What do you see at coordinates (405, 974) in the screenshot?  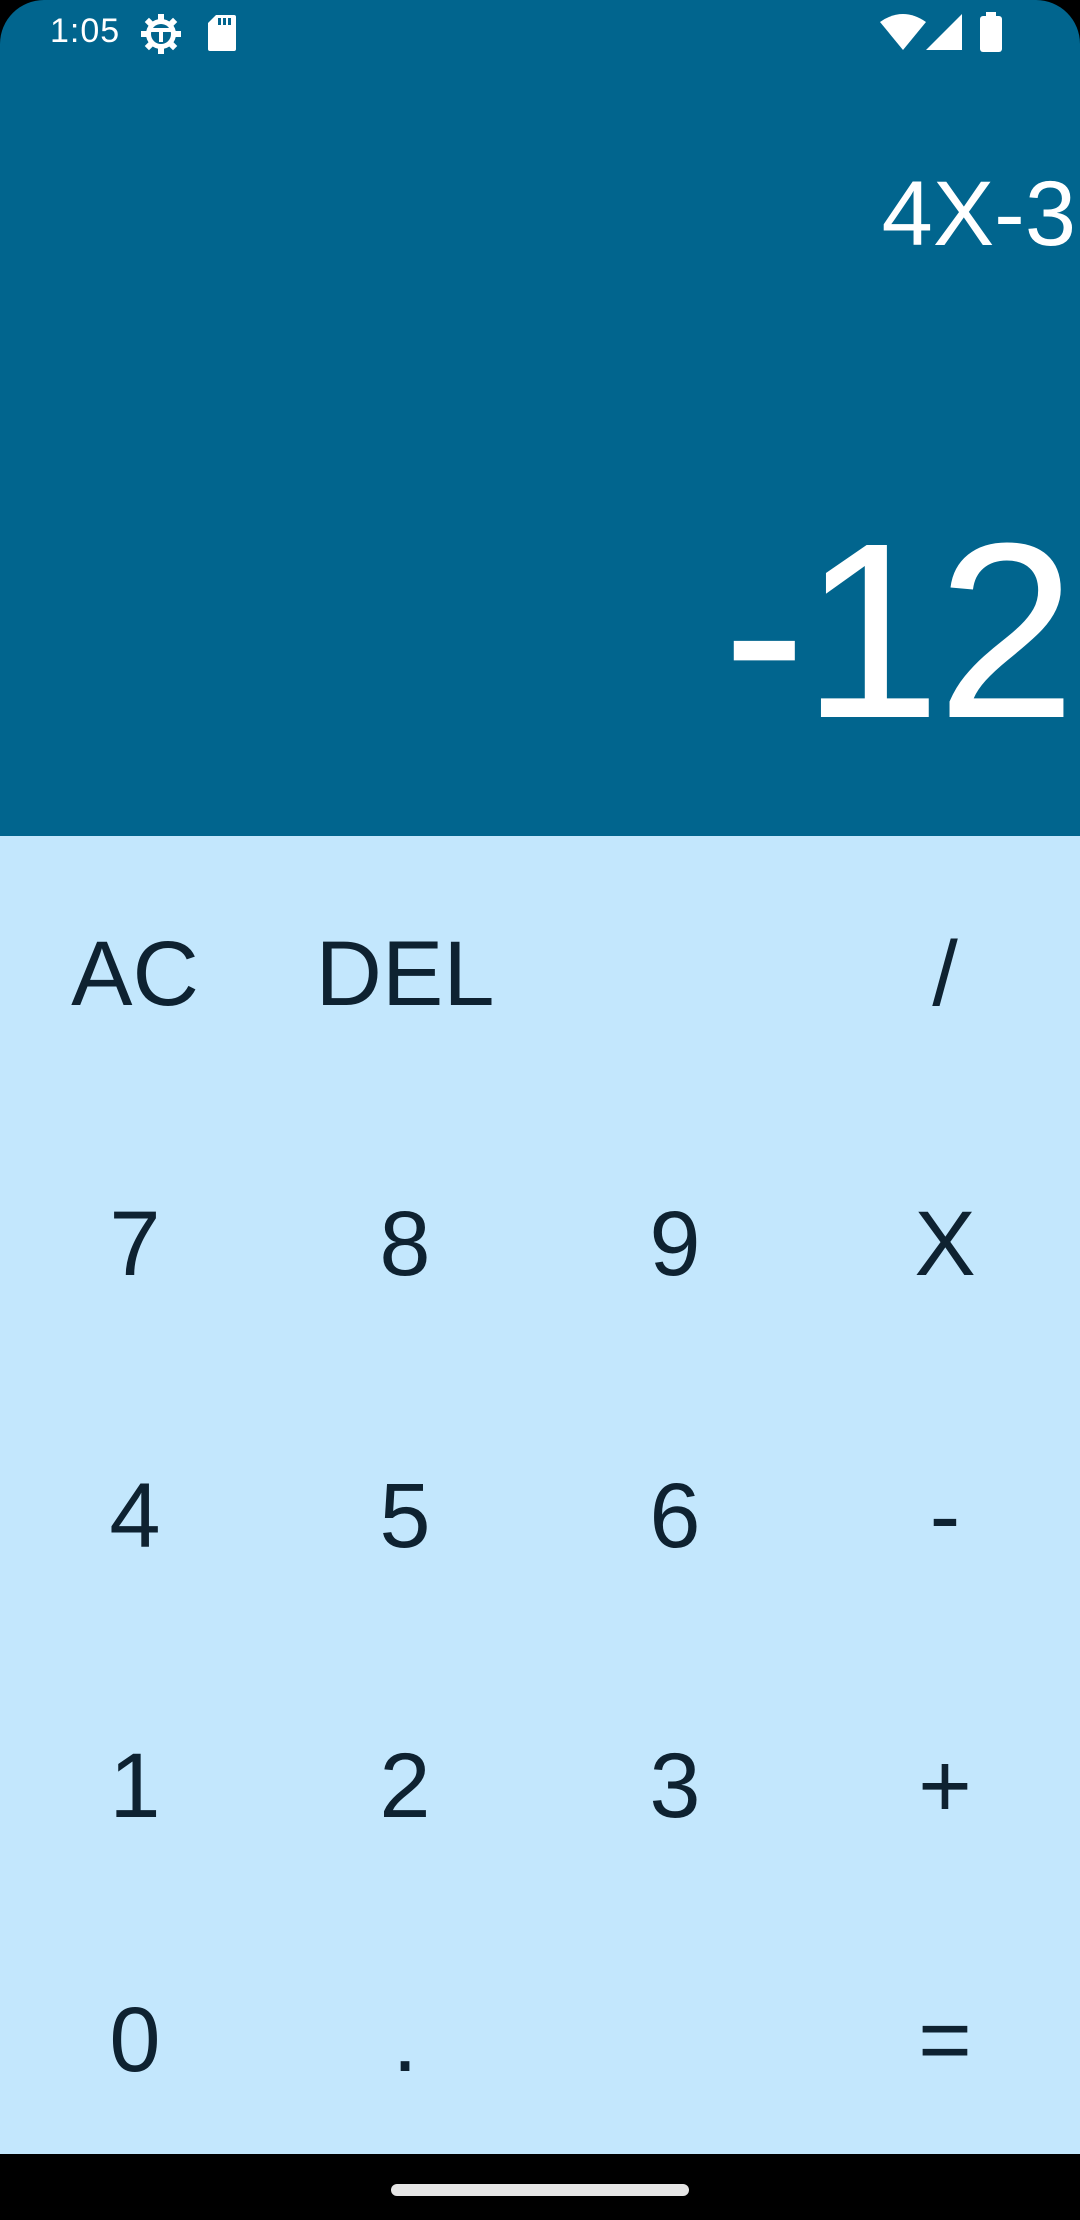 I see `delete-button: DEL` at bounding box center [405, 974].